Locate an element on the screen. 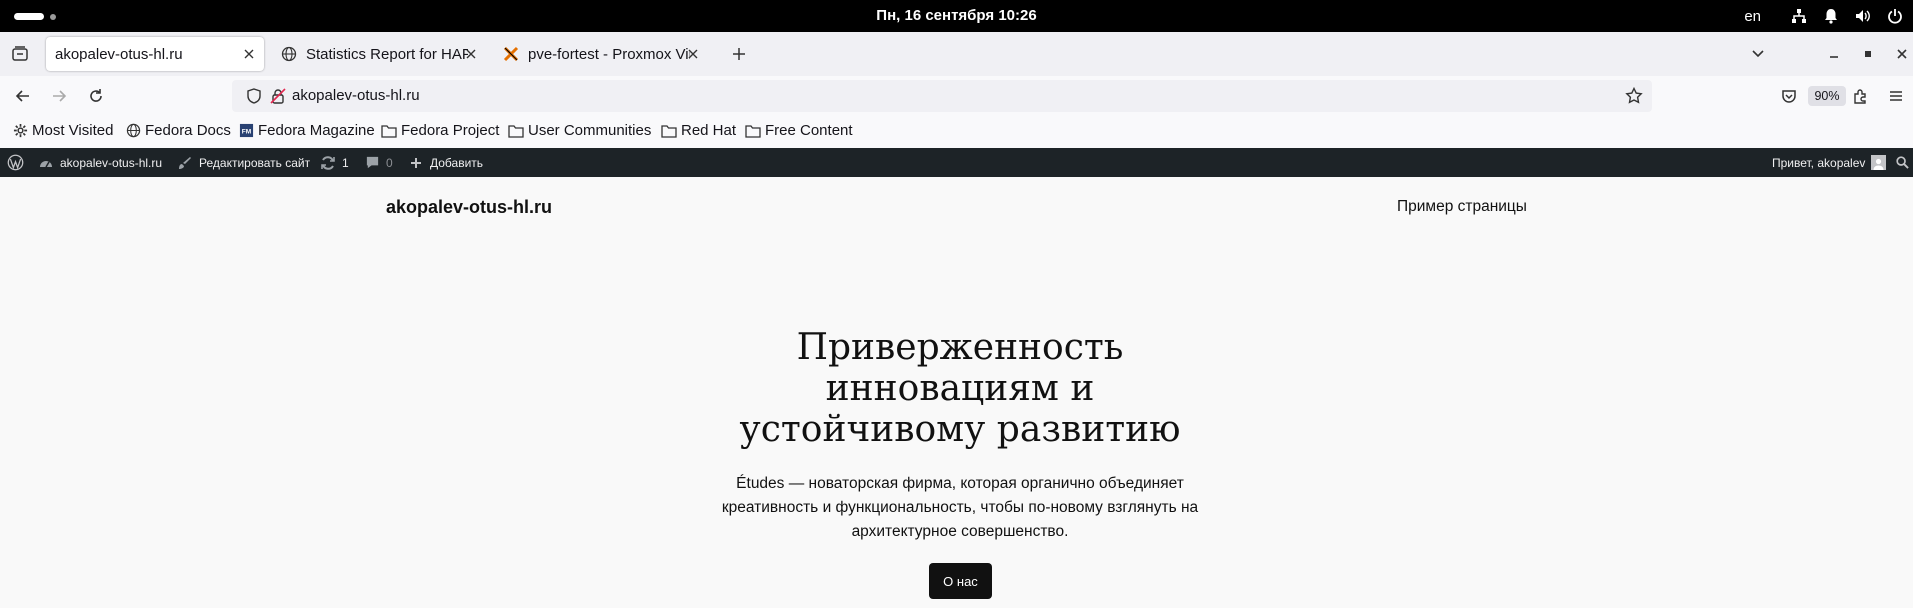  tab-akopalev: akopalev-otus-hl.ru is located at coordinates (155, 54).